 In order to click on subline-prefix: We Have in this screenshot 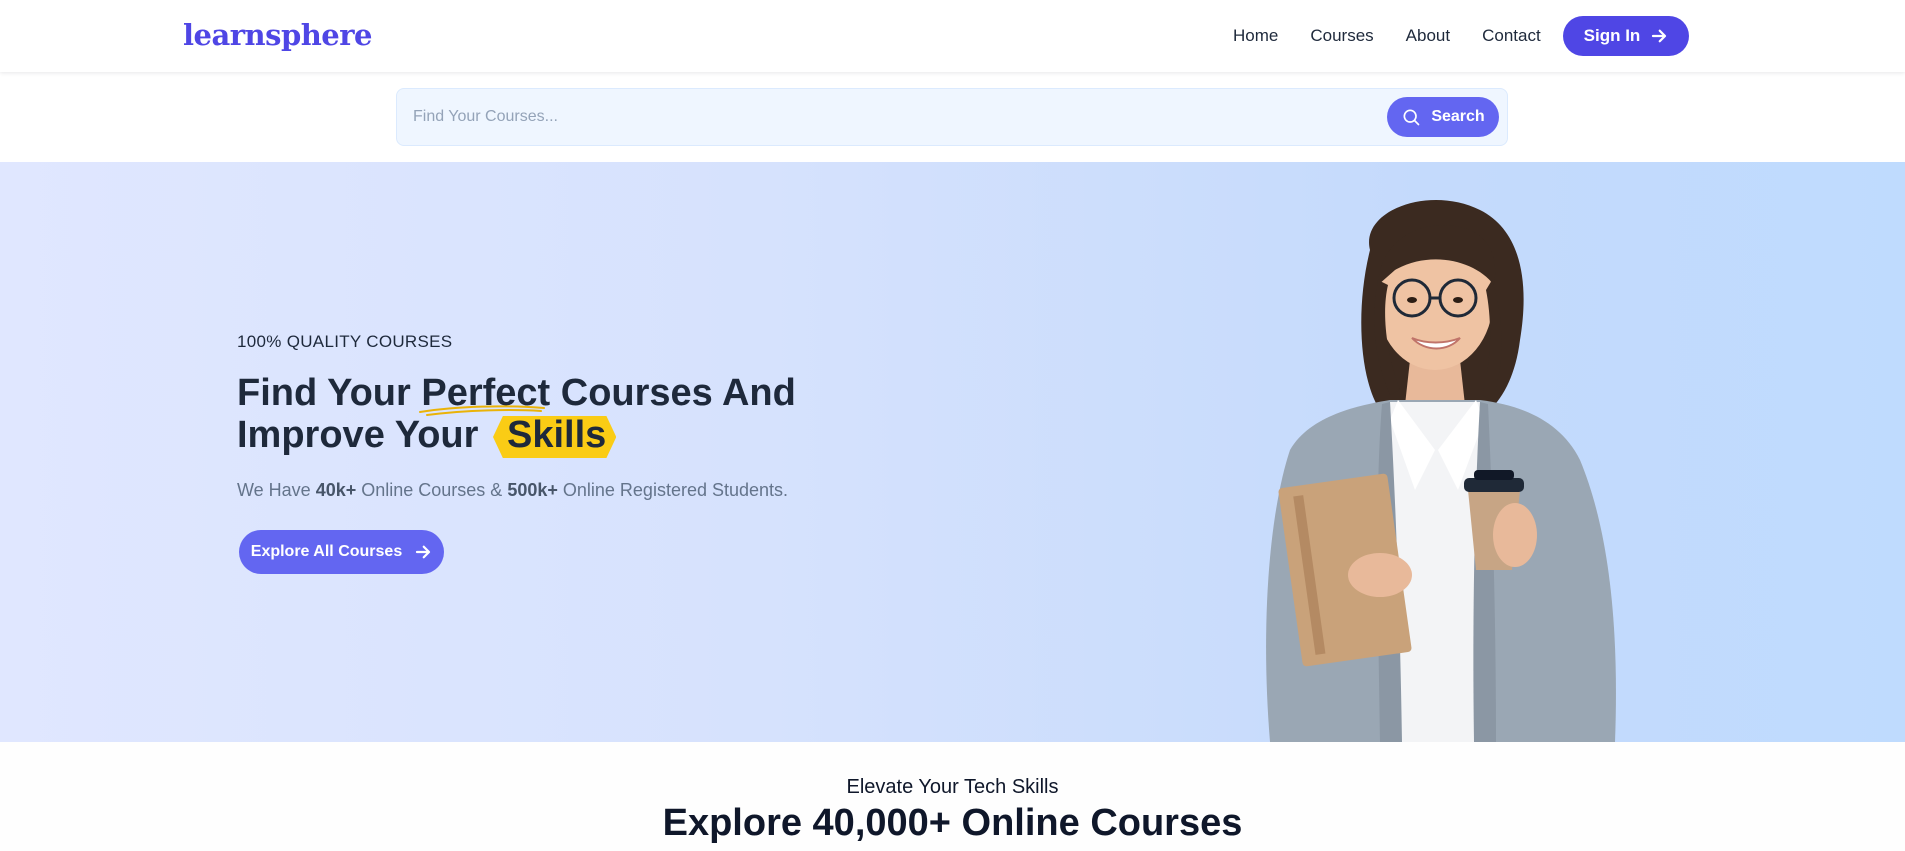, I will do `click(276, 490)`.